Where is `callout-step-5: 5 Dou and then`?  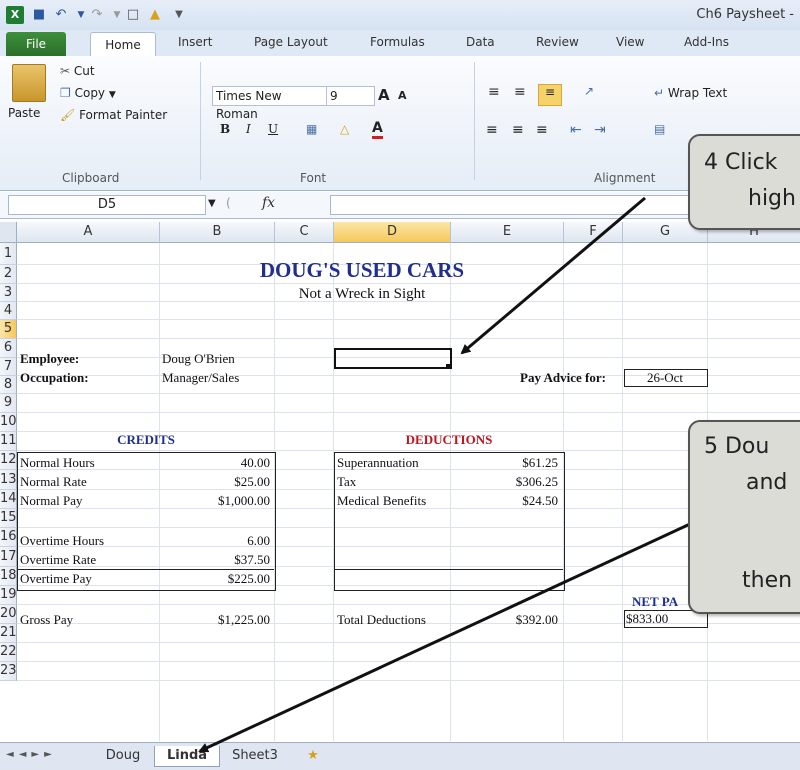 callout-step-5: 5 Dou and then is located at coordinates (744, 517).